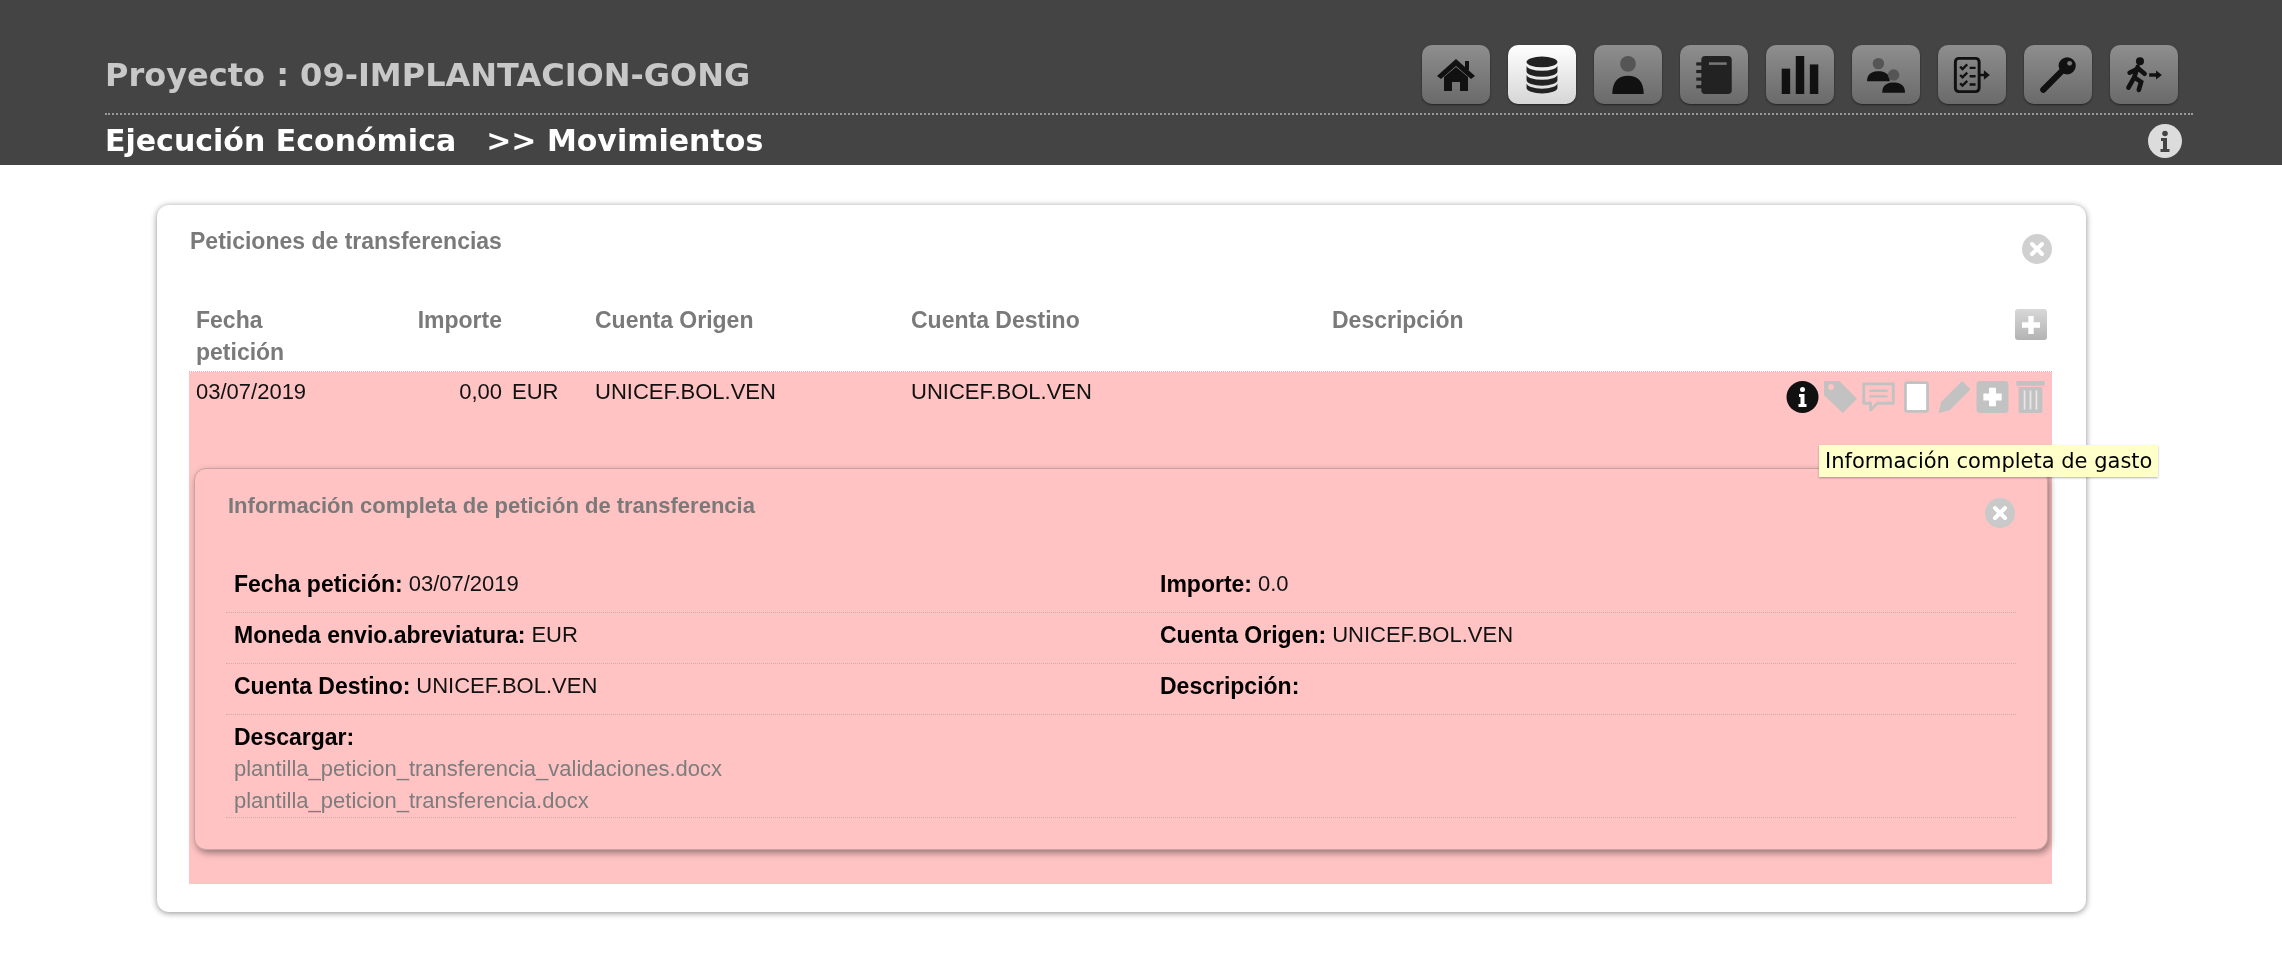 The height and width of the screenshot is (971, 2282). I want to click on notebook-icon, so click(1714, 74).